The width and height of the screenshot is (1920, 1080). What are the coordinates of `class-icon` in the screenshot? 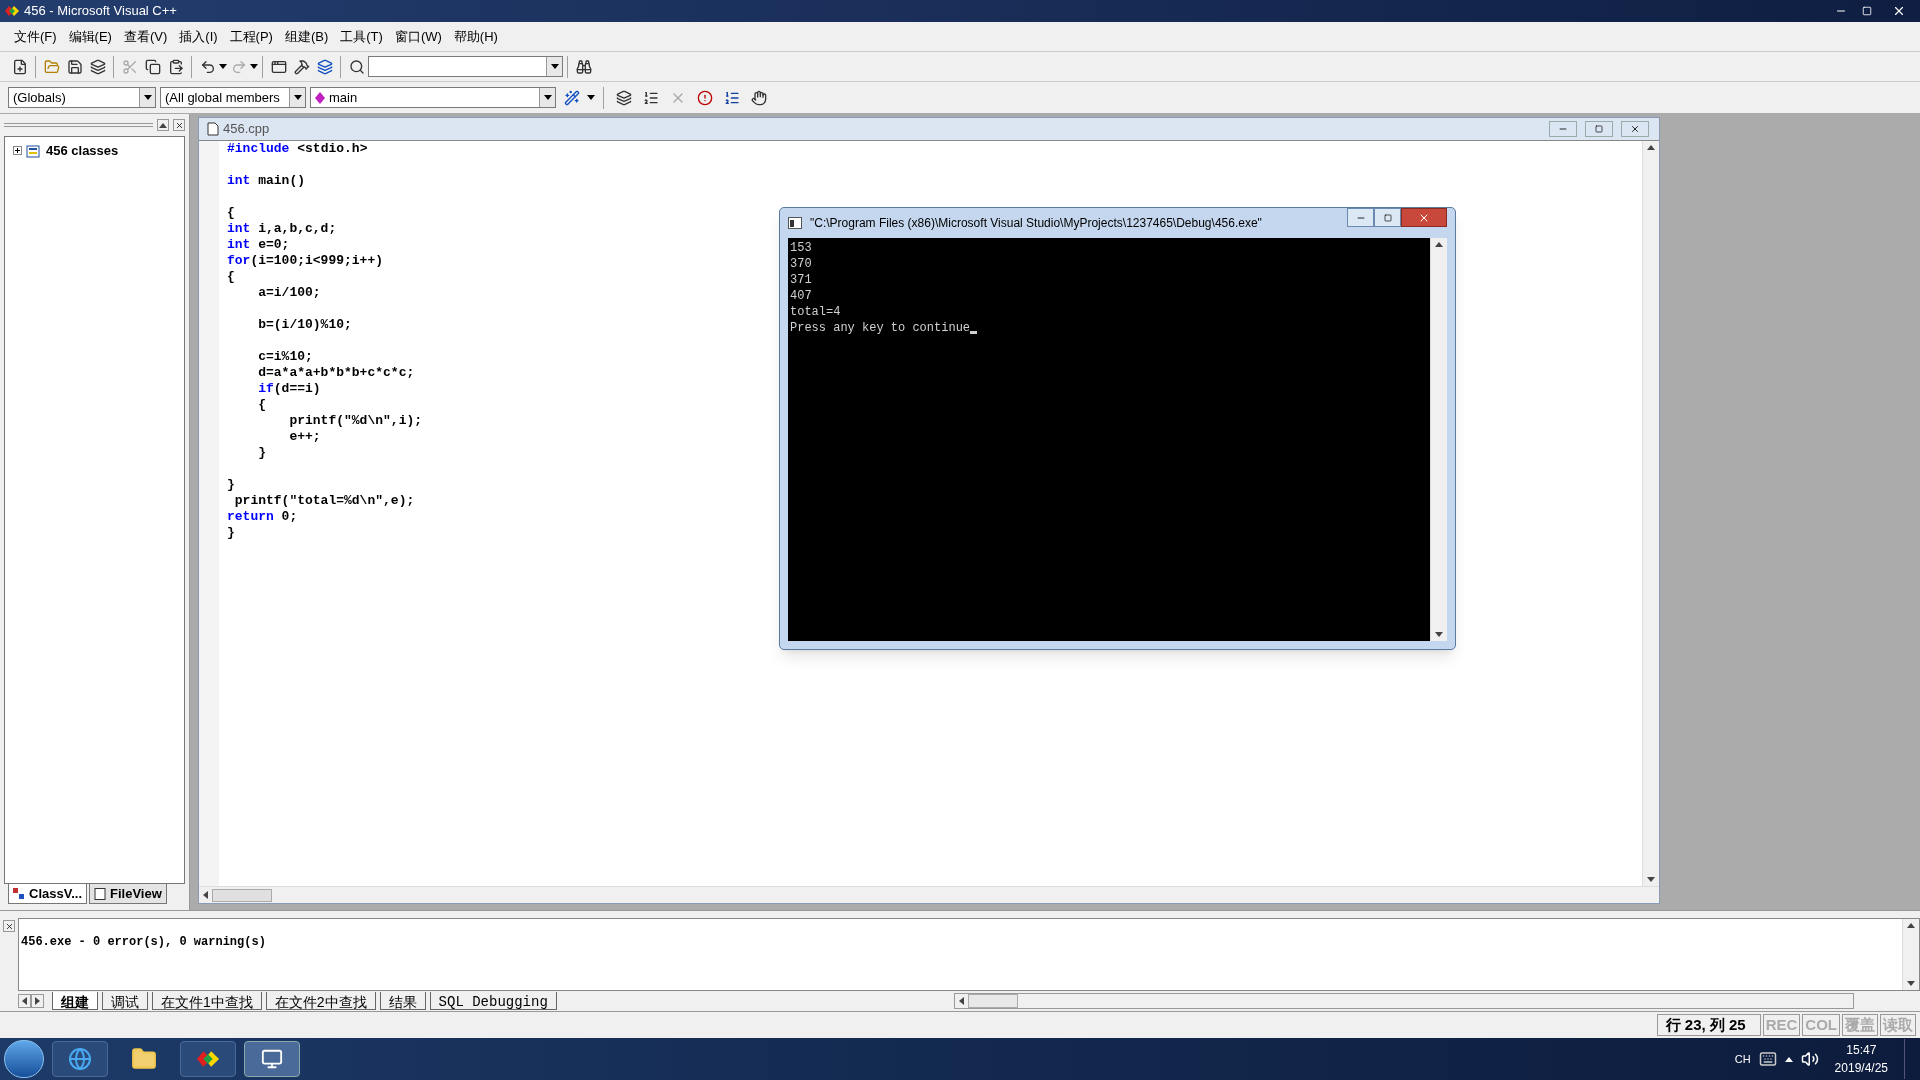 It's located at (34, 150).